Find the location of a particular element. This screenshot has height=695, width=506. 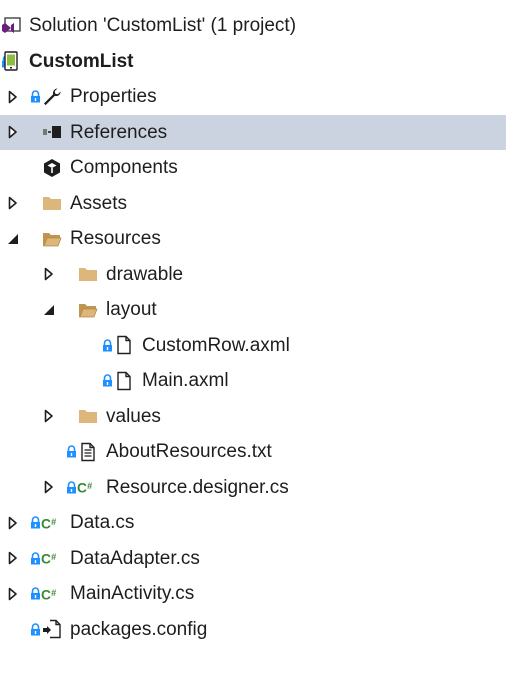

tree-item: values is located at coordinates (253, 417).